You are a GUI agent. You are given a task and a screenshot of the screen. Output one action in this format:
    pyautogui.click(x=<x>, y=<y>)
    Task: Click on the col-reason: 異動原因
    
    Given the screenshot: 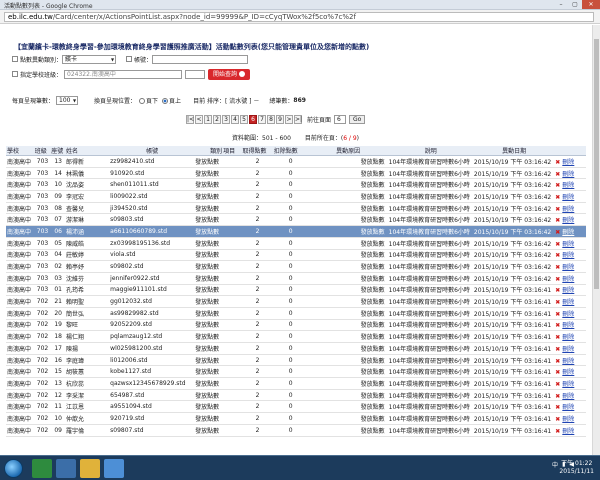 What is the action you would take?
    pyautogui.click(x=347, y=151)
    